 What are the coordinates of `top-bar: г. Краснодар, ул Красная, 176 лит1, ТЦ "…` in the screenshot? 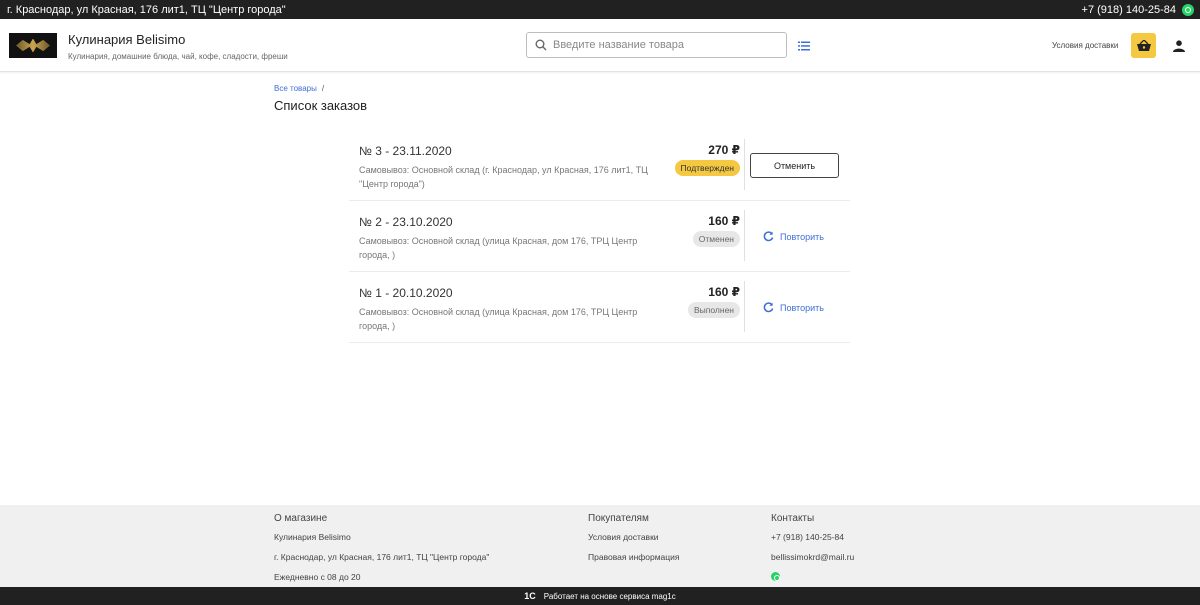 It's located at (600, 9).